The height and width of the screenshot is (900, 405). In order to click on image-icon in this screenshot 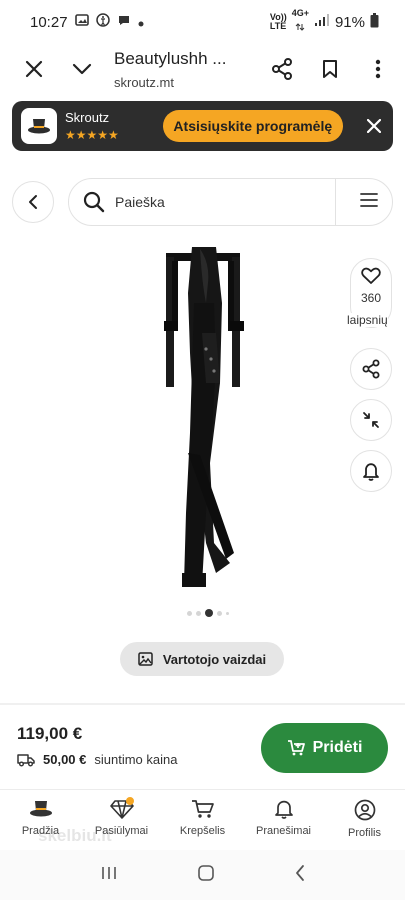, I will do `click(145, 659)`.